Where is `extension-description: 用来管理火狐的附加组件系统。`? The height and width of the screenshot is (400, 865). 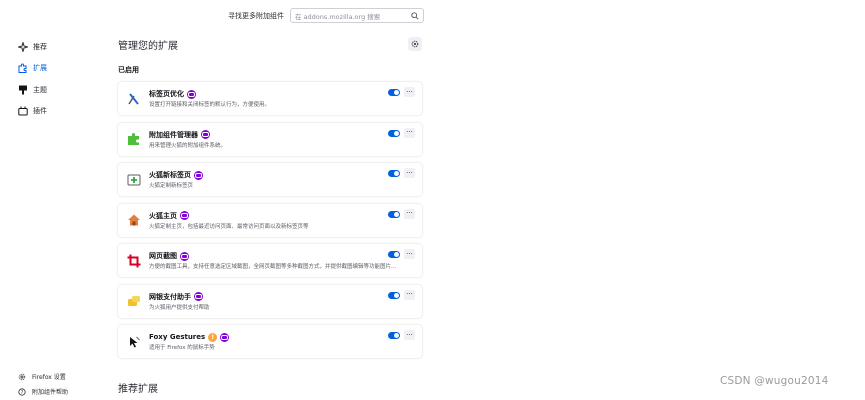 extension-description: 用来管理火狐的附加组件系统。 is located at coordinates (188, 145).